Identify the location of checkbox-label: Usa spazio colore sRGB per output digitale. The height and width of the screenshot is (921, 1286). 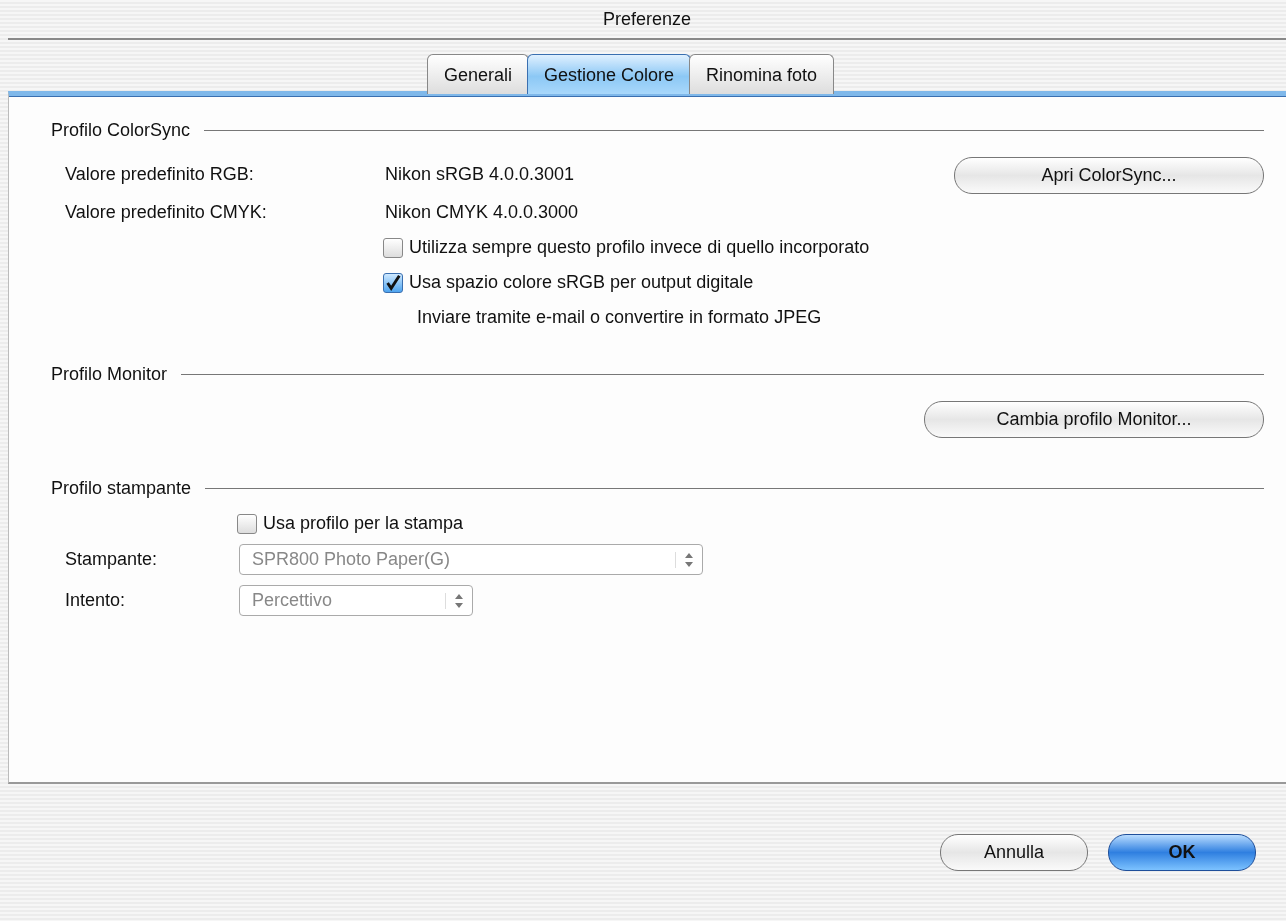
(581, 282).